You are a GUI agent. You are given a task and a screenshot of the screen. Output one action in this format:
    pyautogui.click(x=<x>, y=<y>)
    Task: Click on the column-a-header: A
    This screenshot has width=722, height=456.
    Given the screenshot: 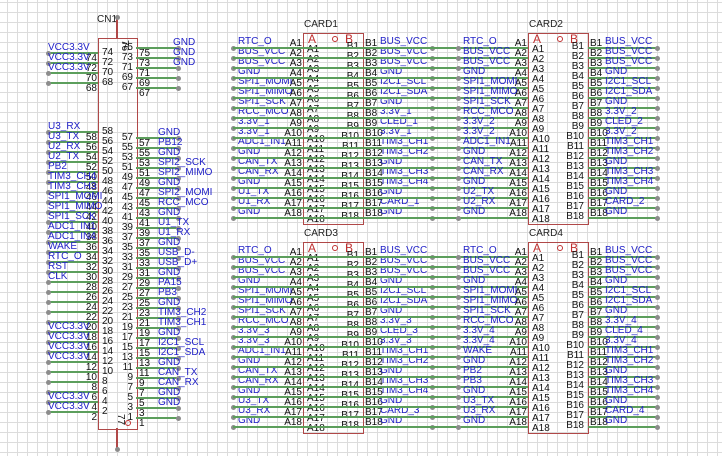 What is the action you would take?
    pyautogui.click(x=312, y=248)
    